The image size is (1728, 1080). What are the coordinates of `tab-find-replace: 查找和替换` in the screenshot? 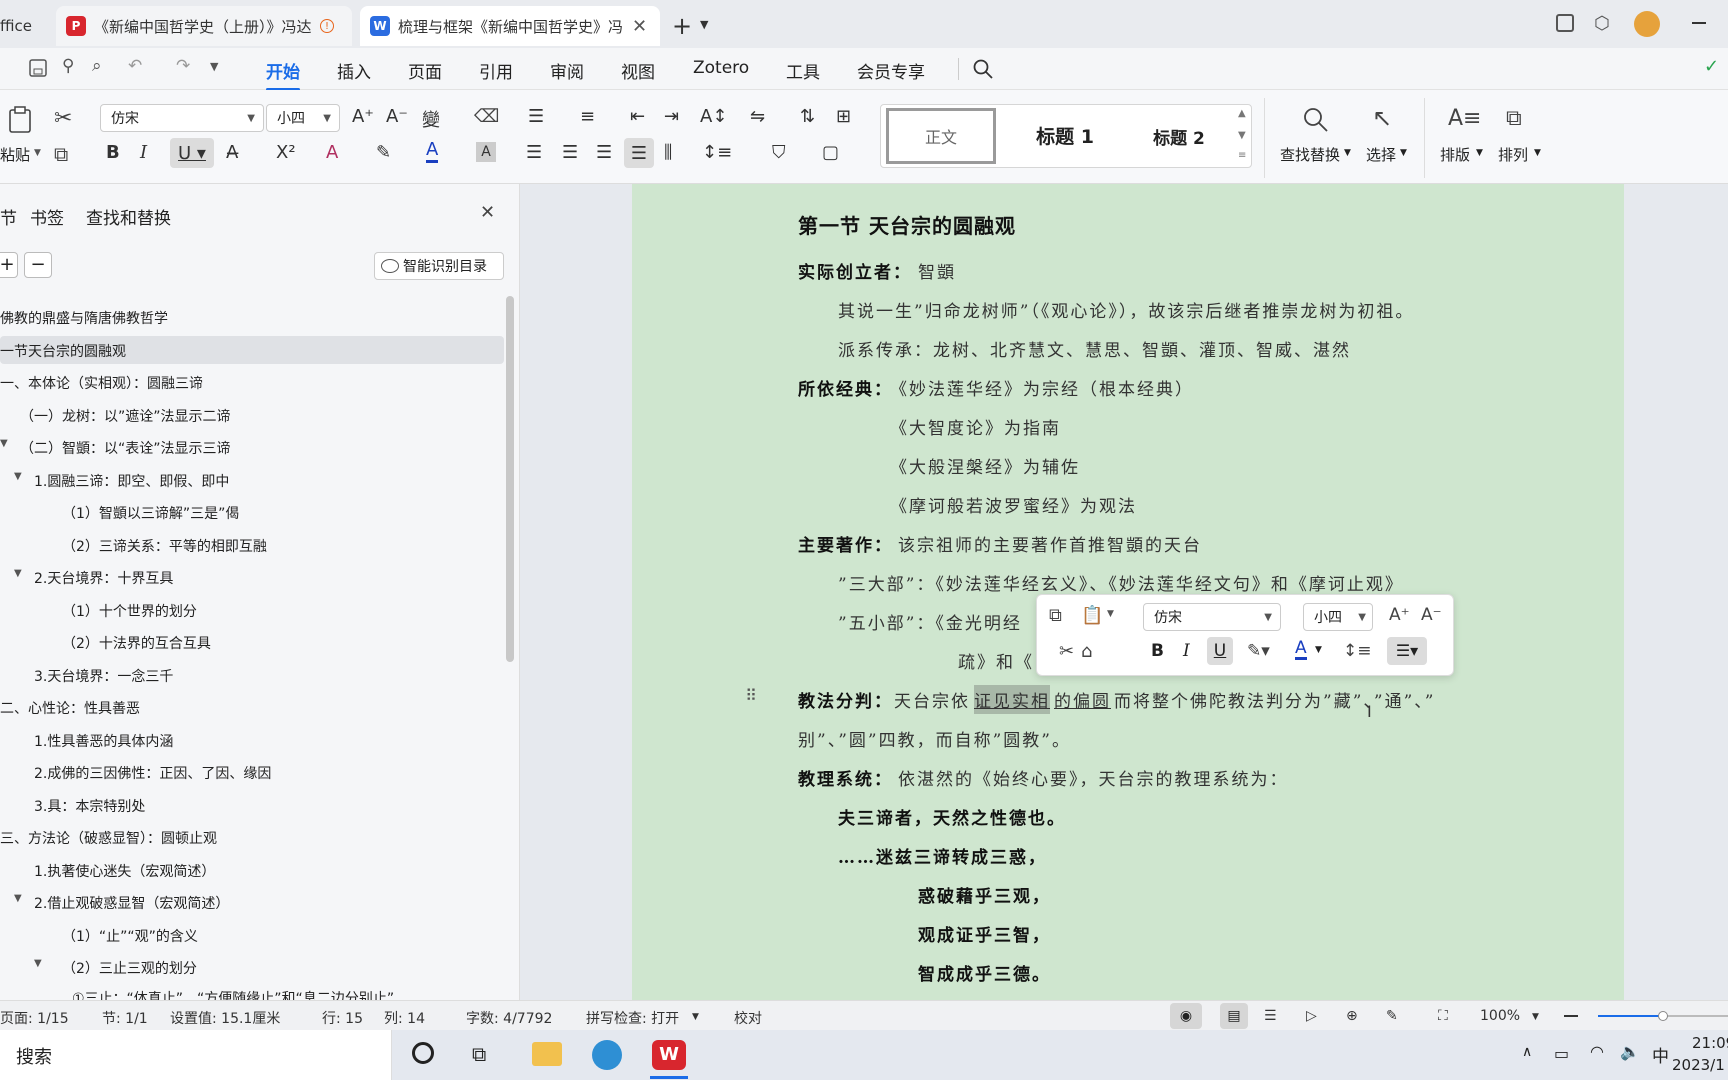 It's located at (128, 216).